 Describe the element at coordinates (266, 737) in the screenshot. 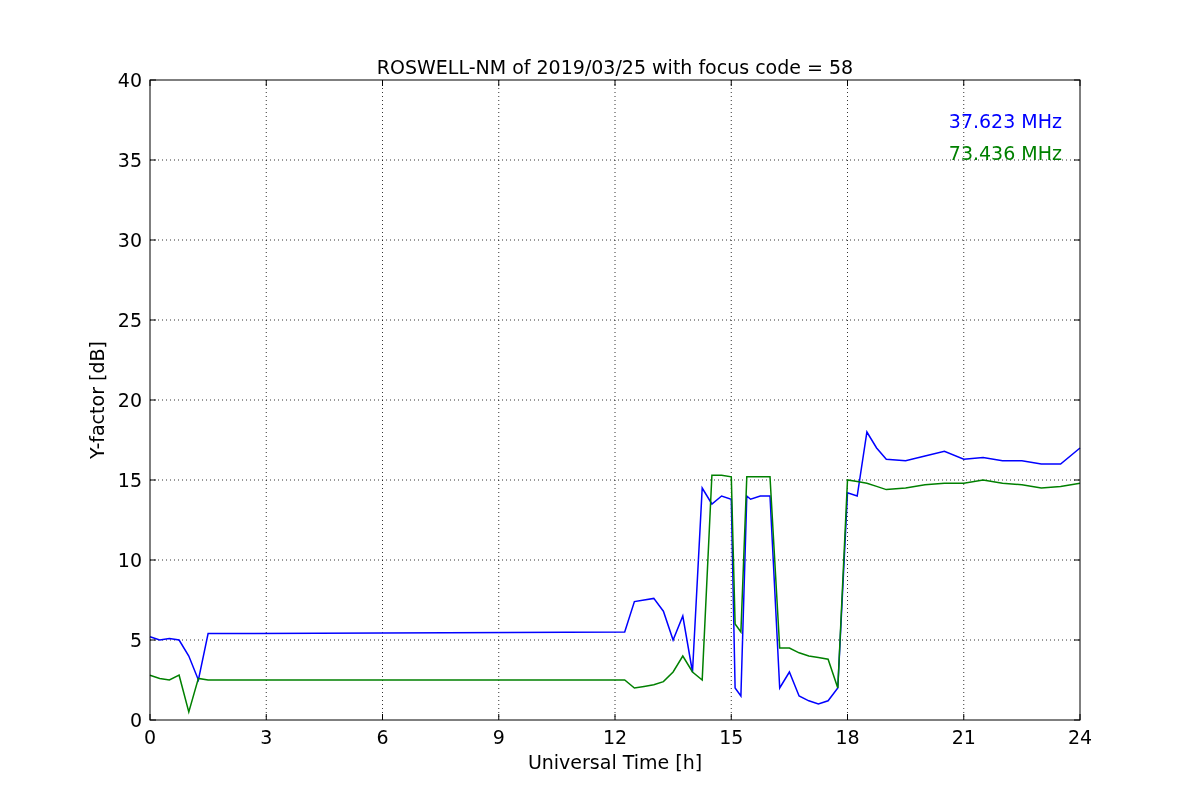

I see `tick-label: 3` at that location.